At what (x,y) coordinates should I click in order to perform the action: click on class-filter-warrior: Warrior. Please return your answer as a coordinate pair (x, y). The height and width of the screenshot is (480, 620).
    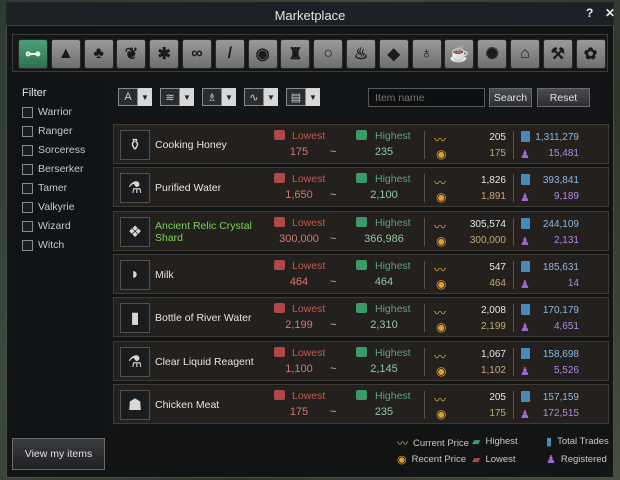
    Looking at the image, I should click on (47, 112).